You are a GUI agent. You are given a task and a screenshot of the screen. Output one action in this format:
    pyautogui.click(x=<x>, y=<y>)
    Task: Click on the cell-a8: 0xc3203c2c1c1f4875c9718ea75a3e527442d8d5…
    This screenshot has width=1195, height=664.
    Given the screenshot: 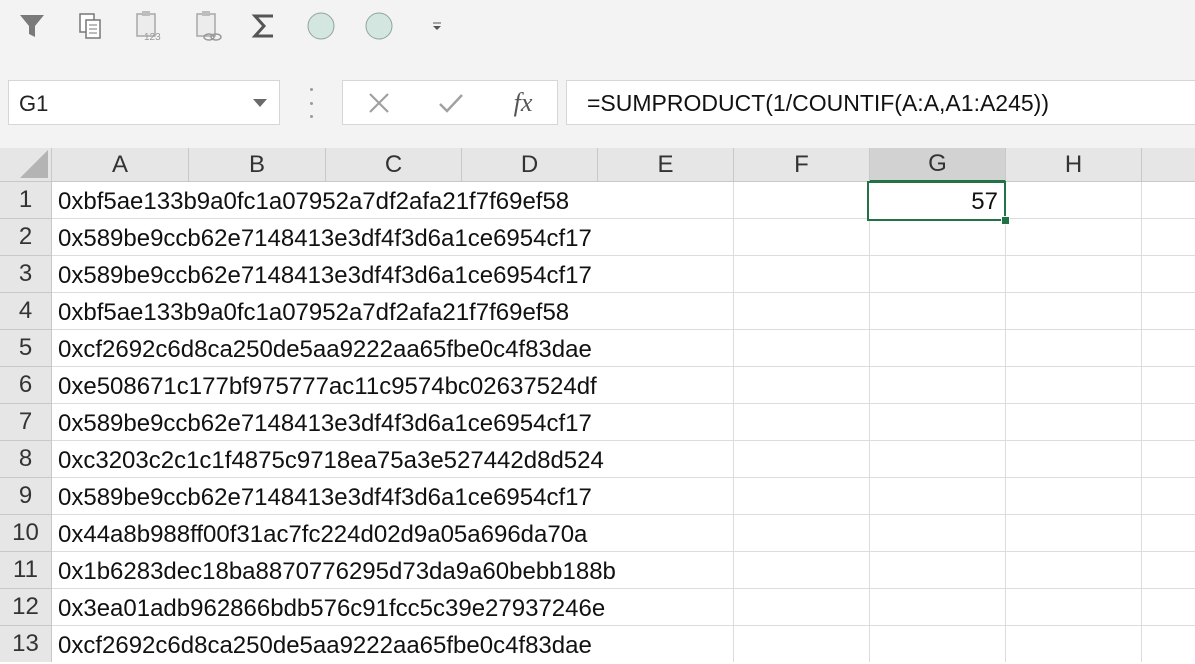 What is the action you would take?
    pyautogui.click(x=331, y=460)
    